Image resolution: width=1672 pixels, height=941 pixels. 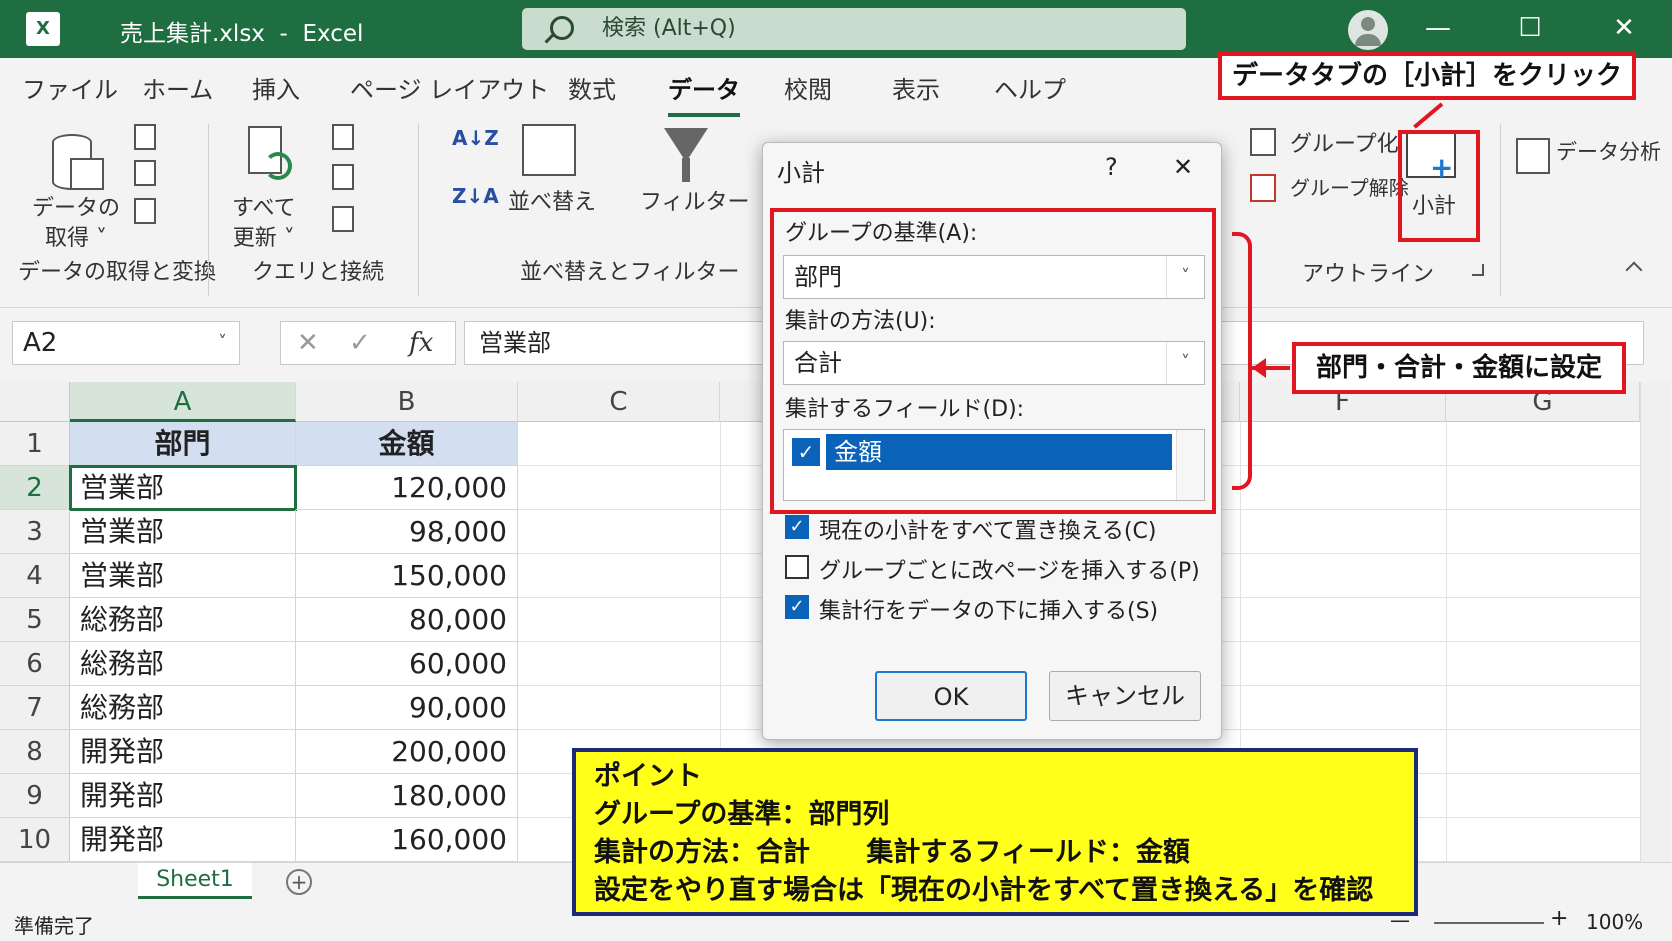 I want to click on collapse-ribbon-icon, so click(x=1634, y=270).